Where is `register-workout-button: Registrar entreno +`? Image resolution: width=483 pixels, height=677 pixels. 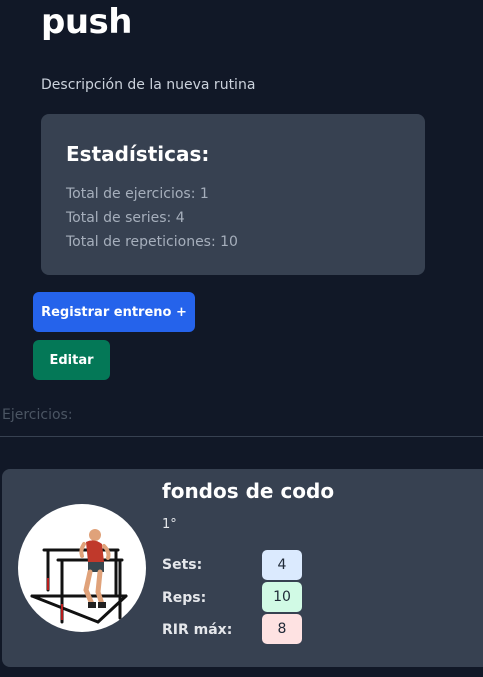 register-workout-button: Registrar entreno + is located at coordinates (114, 312).